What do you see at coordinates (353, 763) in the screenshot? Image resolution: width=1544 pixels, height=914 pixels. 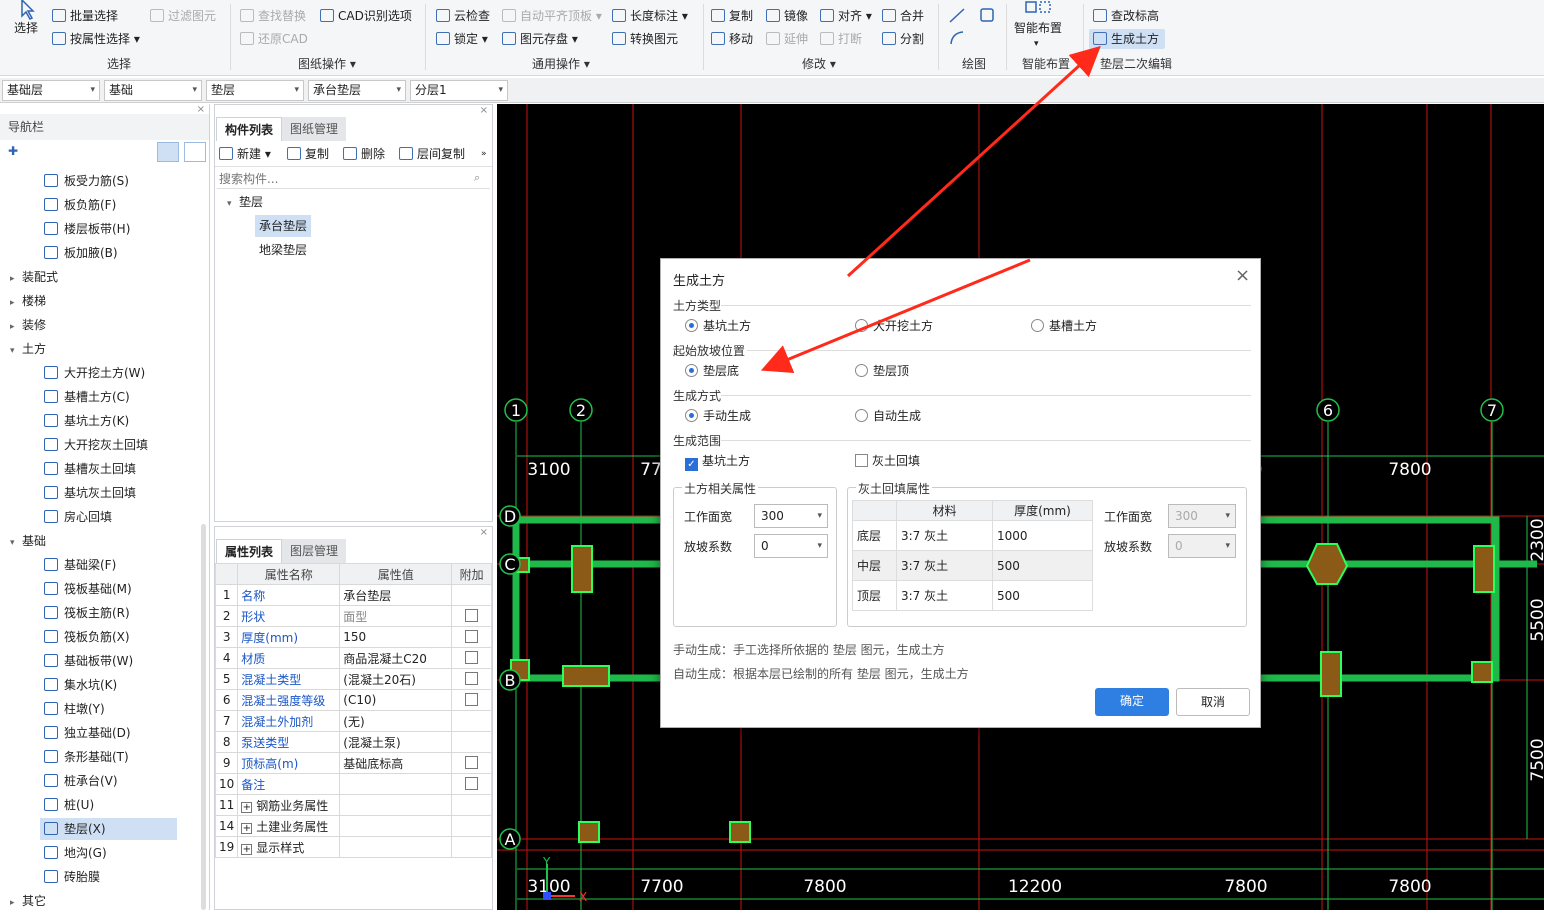 I see `property-row: 9 顶标高(m) 基础底标高` at bounding box center [353, 763].